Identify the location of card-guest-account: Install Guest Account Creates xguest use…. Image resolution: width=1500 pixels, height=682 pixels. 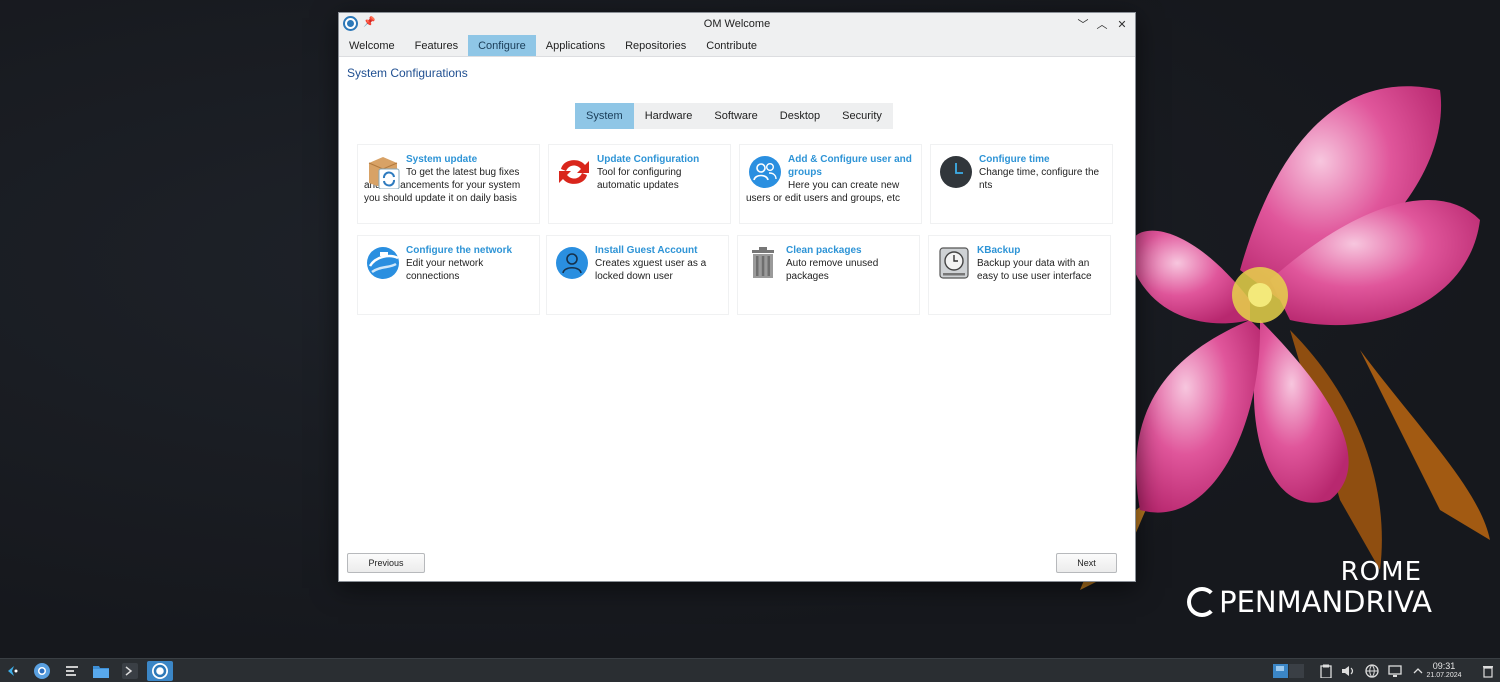
(637, 275).